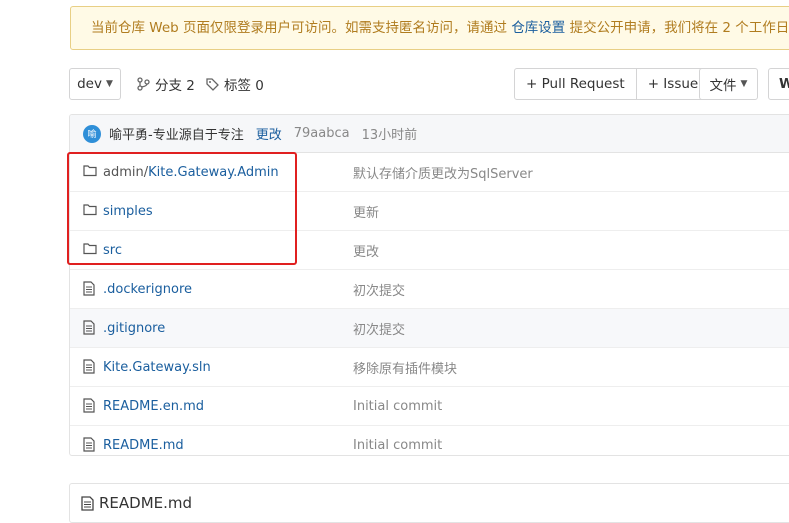 The width and height of the screenshot is (789, 523). Describe the element at coordinates (126, 172) in the screenshot. I see `folder-path-prefix: admin/` at that location.